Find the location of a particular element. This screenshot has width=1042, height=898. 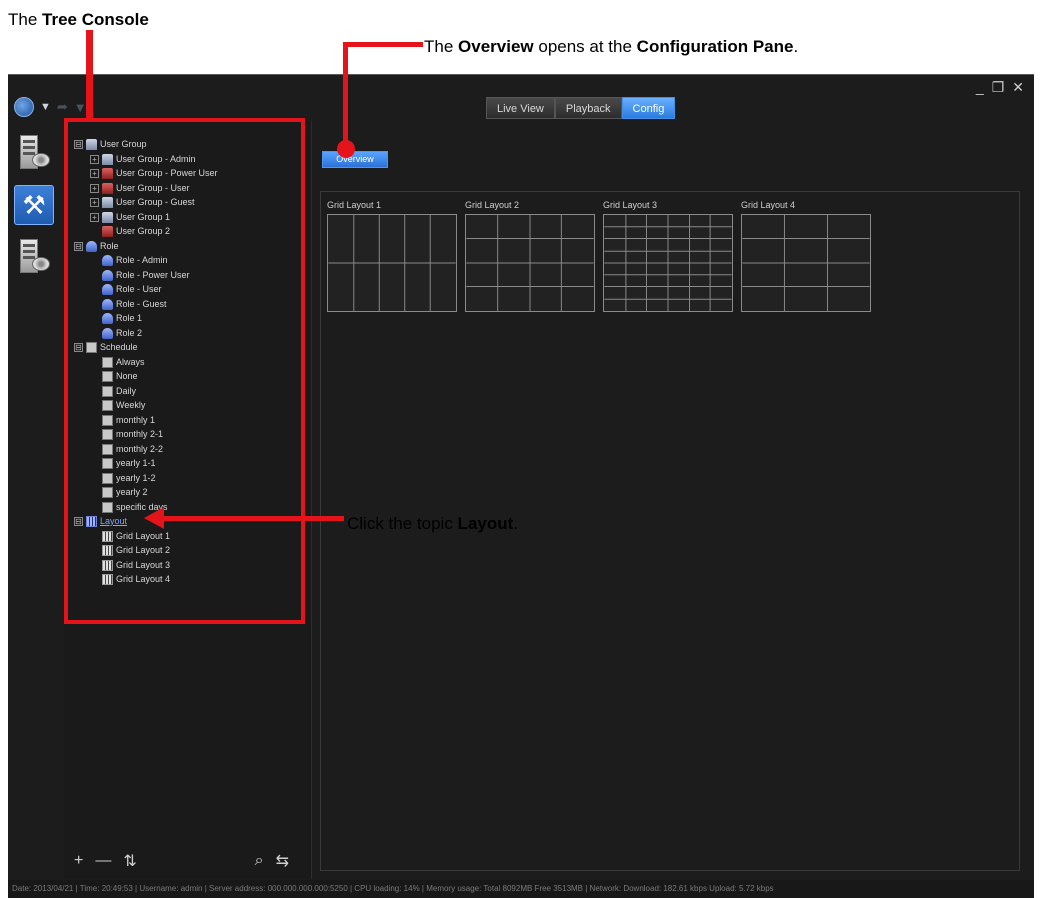

remove-icon: — is located at coordinates (103, 861).